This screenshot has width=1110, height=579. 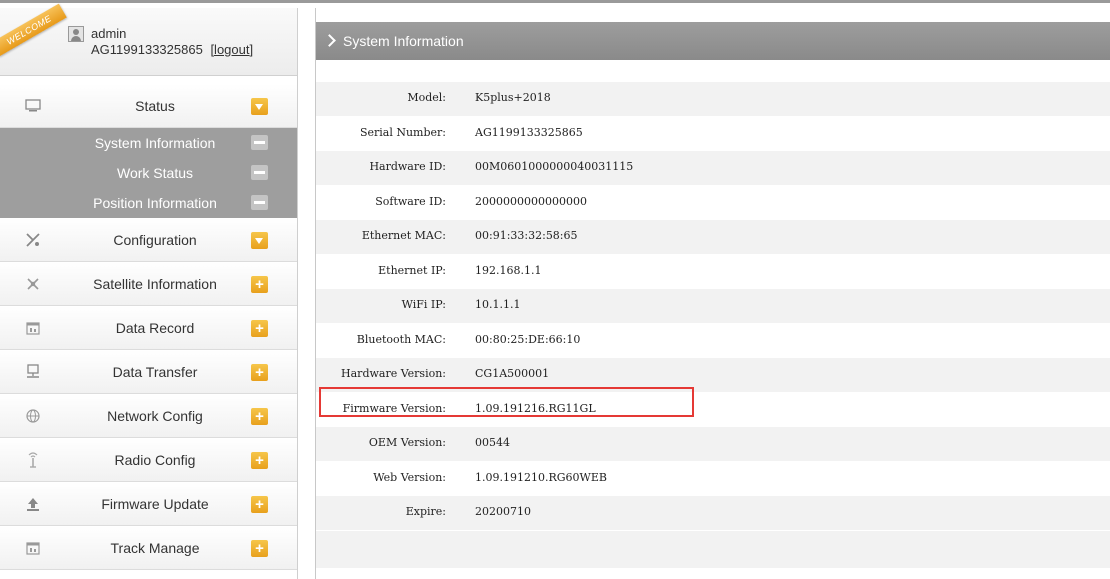 What do you see at coordinates (713, 133) in the screenshot?
I see `table-row: Serial Number: AG1199133325865` at bounding box center [713, 133].